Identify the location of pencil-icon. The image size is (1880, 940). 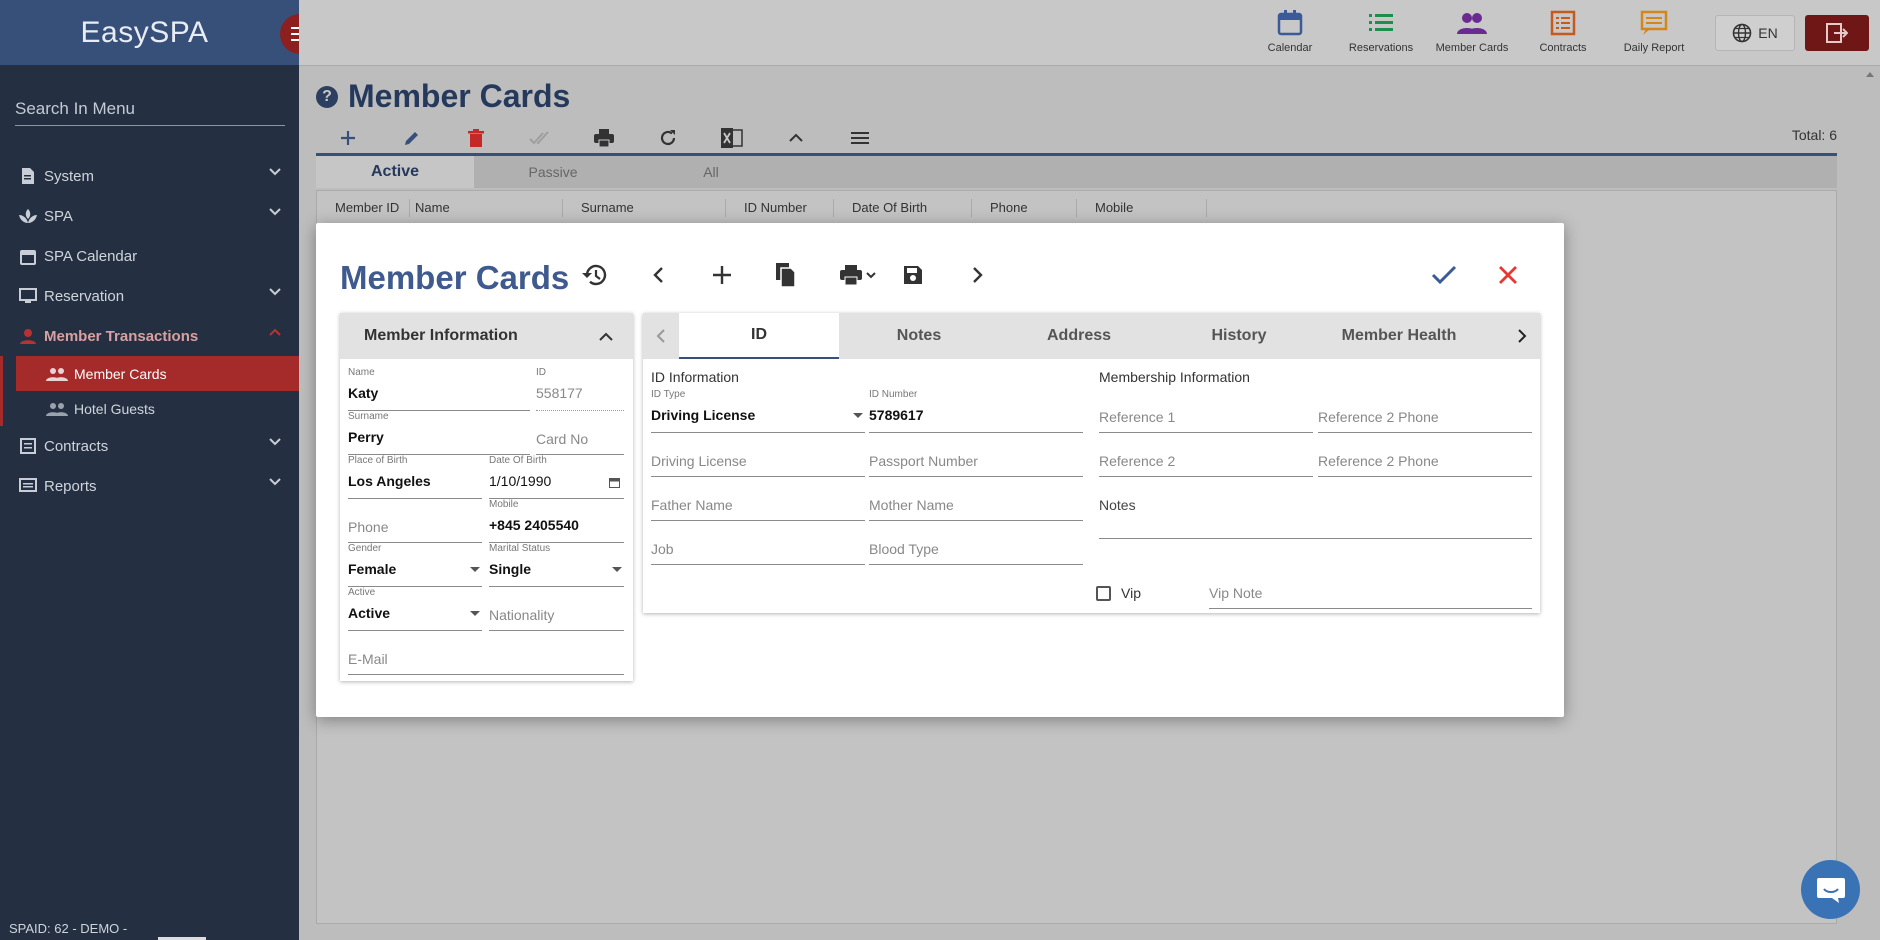
(411, 138).